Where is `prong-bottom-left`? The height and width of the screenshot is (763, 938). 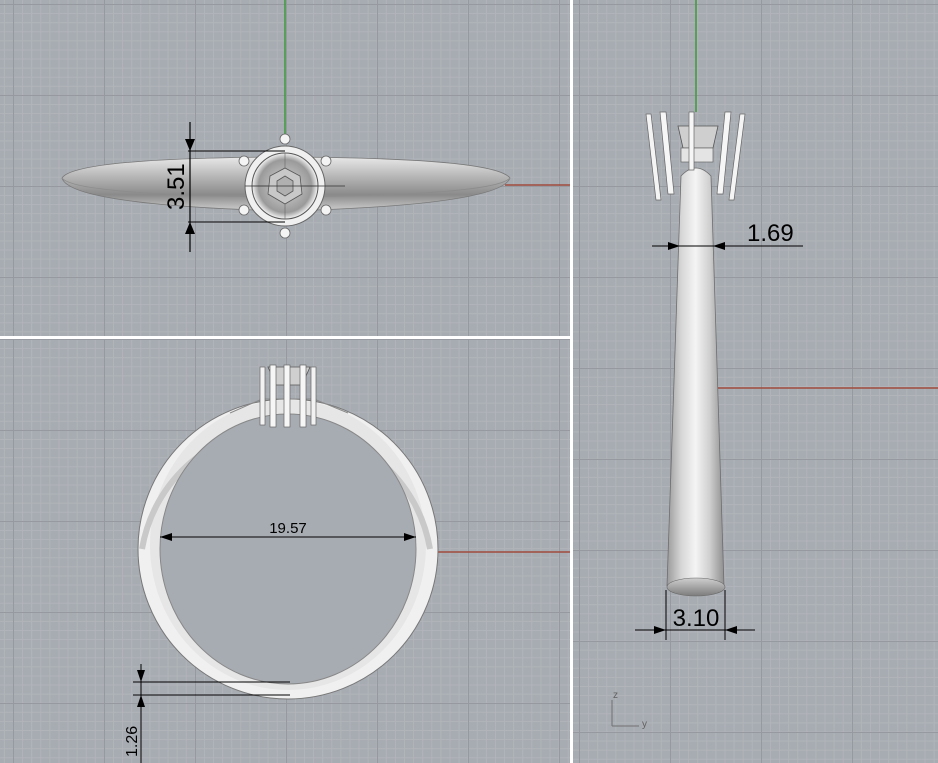
prong-bottom-left is located at coordinates (244, 210).